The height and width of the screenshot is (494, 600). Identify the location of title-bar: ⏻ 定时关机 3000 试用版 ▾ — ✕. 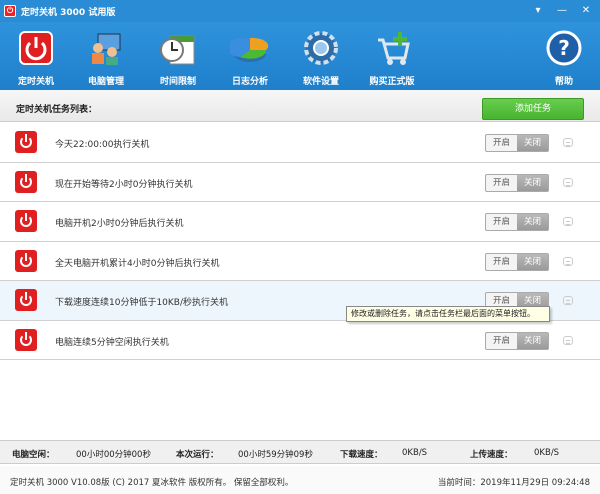
(300, 11).